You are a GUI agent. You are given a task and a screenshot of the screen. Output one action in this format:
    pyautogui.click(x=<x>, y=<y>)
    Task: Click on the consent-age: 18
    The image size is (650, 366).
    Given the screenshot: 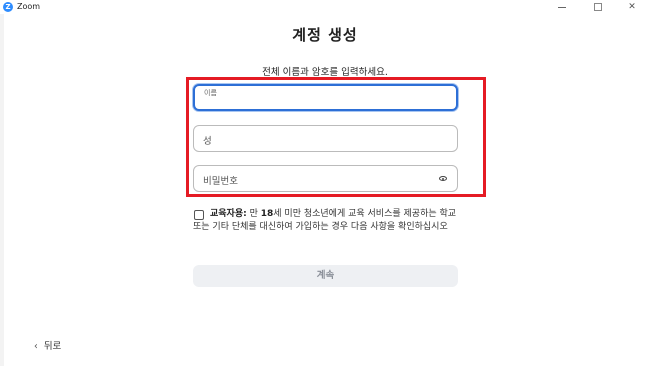 What is the action you would take?
    pyautogui.click(x=267, y=214)
    